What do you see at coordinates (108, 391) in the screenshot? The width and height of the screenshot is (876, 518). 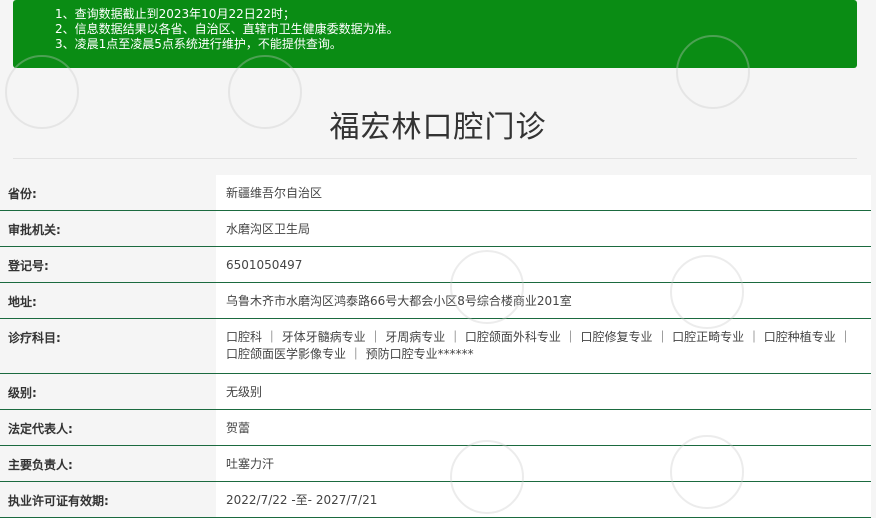 I see `field-label: 级别:` at bounding box center [108, 391].